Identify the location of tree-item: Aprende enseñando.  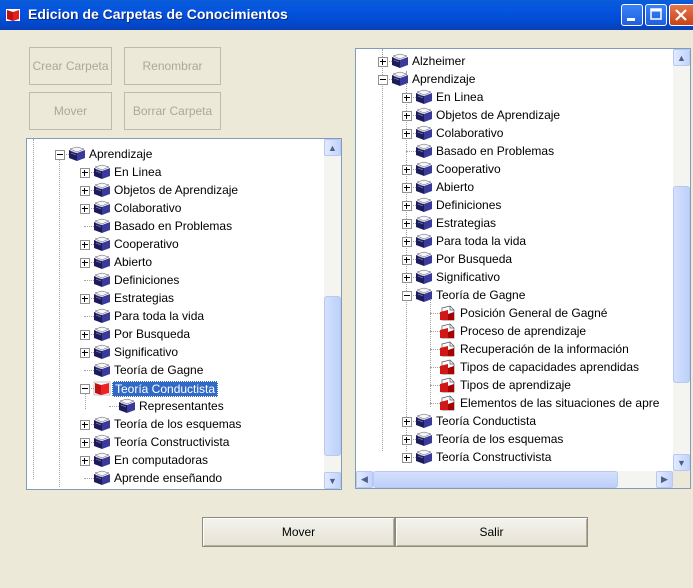
(175, 478).